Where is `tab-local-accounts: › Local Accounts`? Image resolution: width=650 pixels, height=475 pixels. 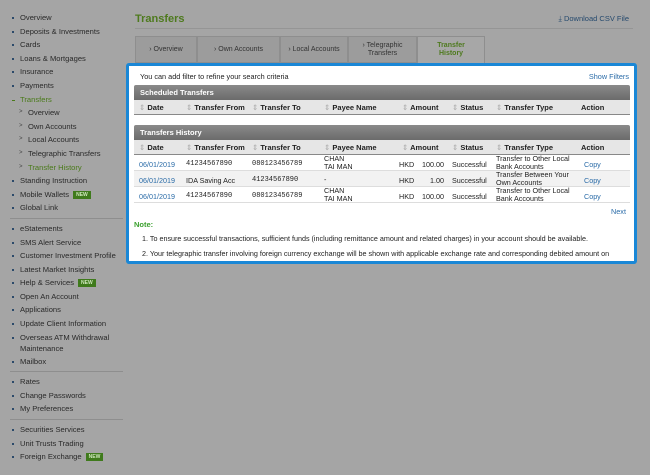
tab-local-accounts: › Local Accounts is located at coordinates (314, 49).